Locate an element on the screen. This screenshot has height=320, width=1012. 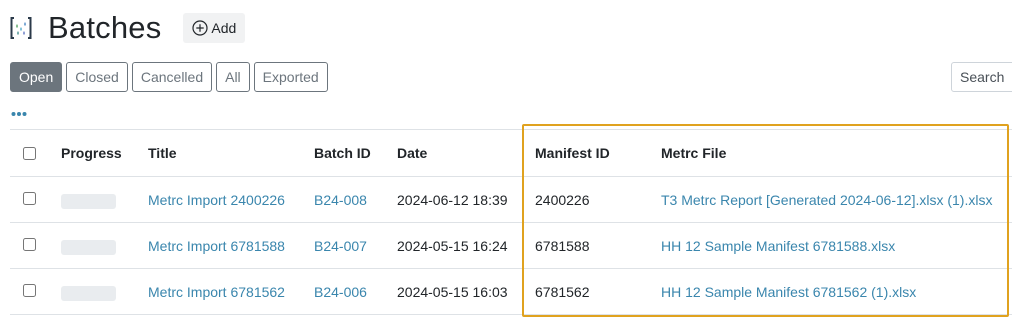
metrc-file-link: HH 12 Sample Manifest 6781562 (1).xlsx is located at coordinates (788, 292).